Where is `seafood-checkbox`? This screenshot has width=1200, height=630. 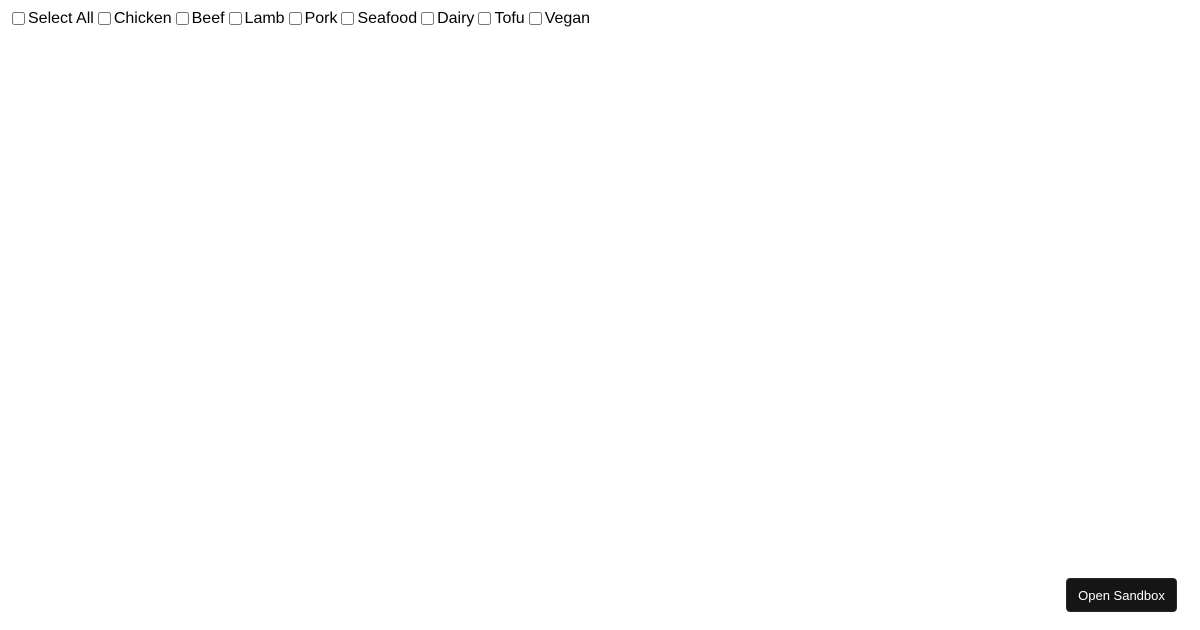 seafood-checkbox is located at coordinates (348, 18).